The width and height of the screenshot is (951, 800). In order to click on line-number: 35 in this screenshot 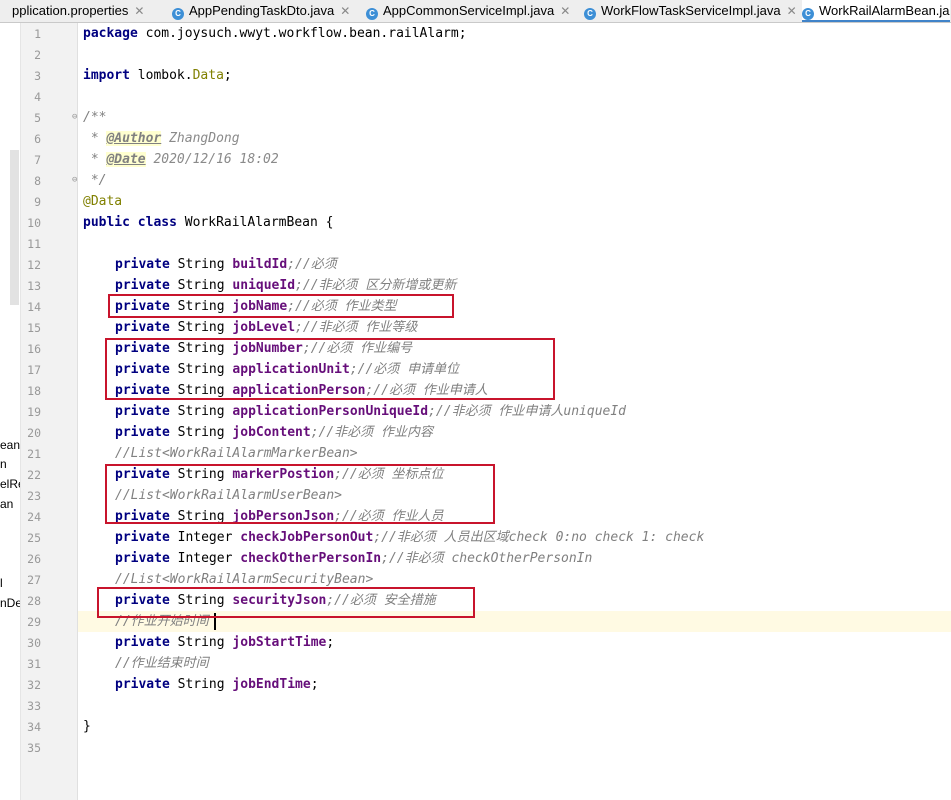, I will do `click(31, 748)`.